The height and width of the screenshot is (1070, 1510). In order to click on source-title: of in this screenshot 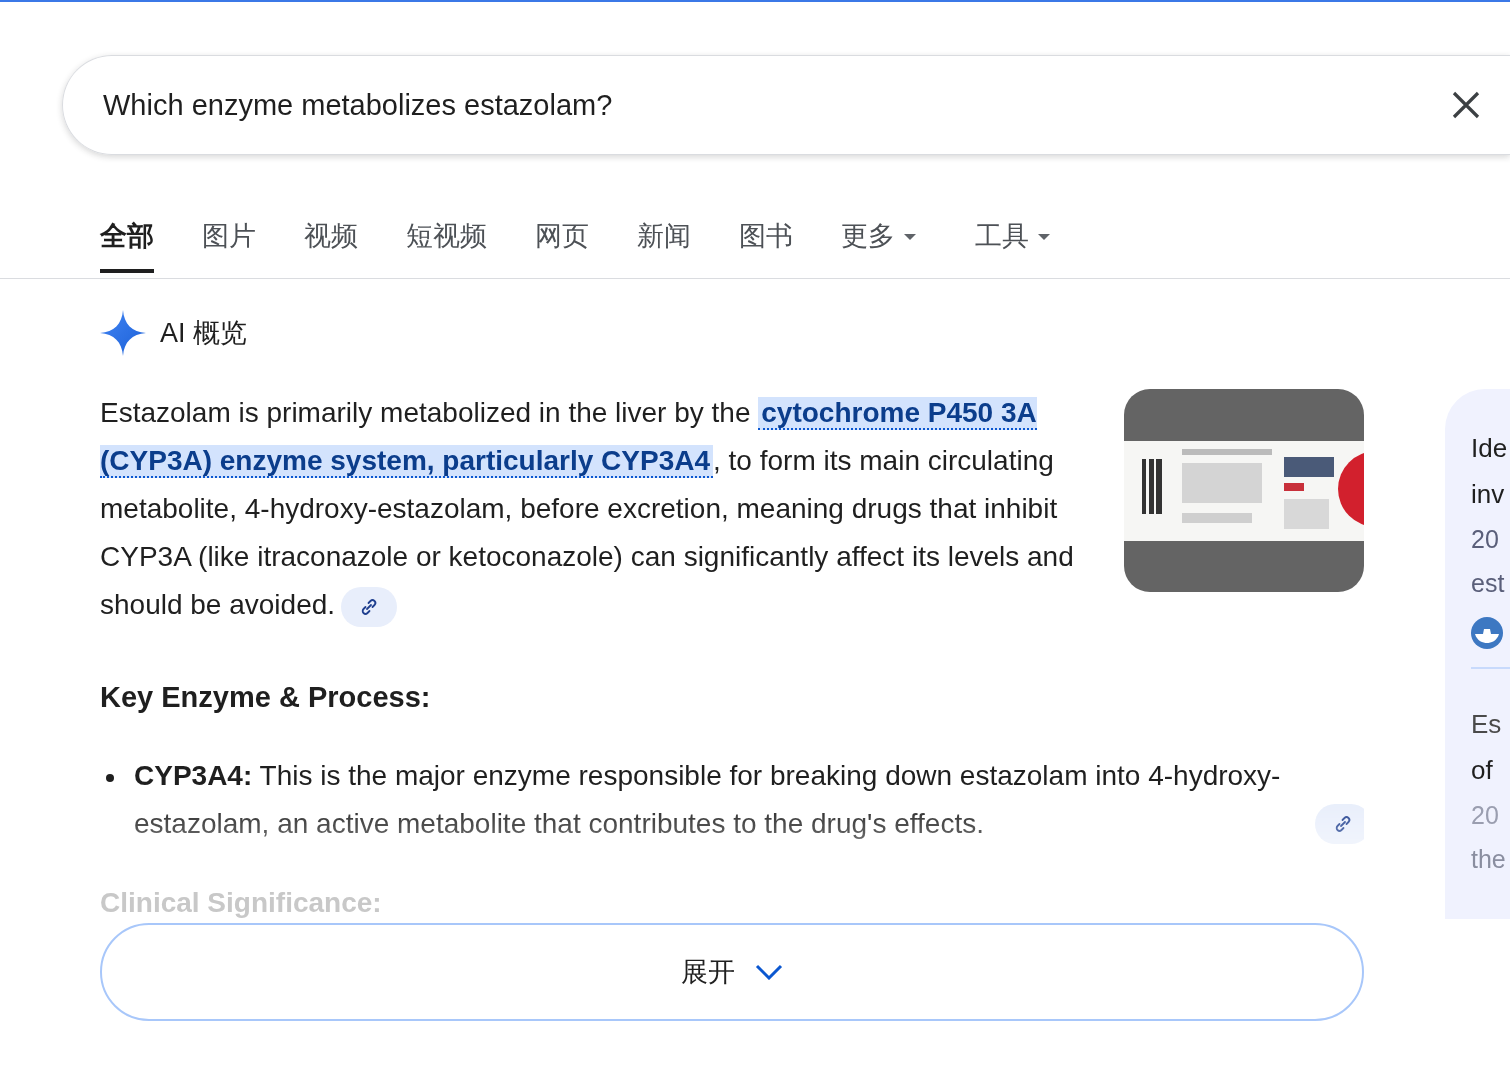, I will do `click(1482, 770)`.